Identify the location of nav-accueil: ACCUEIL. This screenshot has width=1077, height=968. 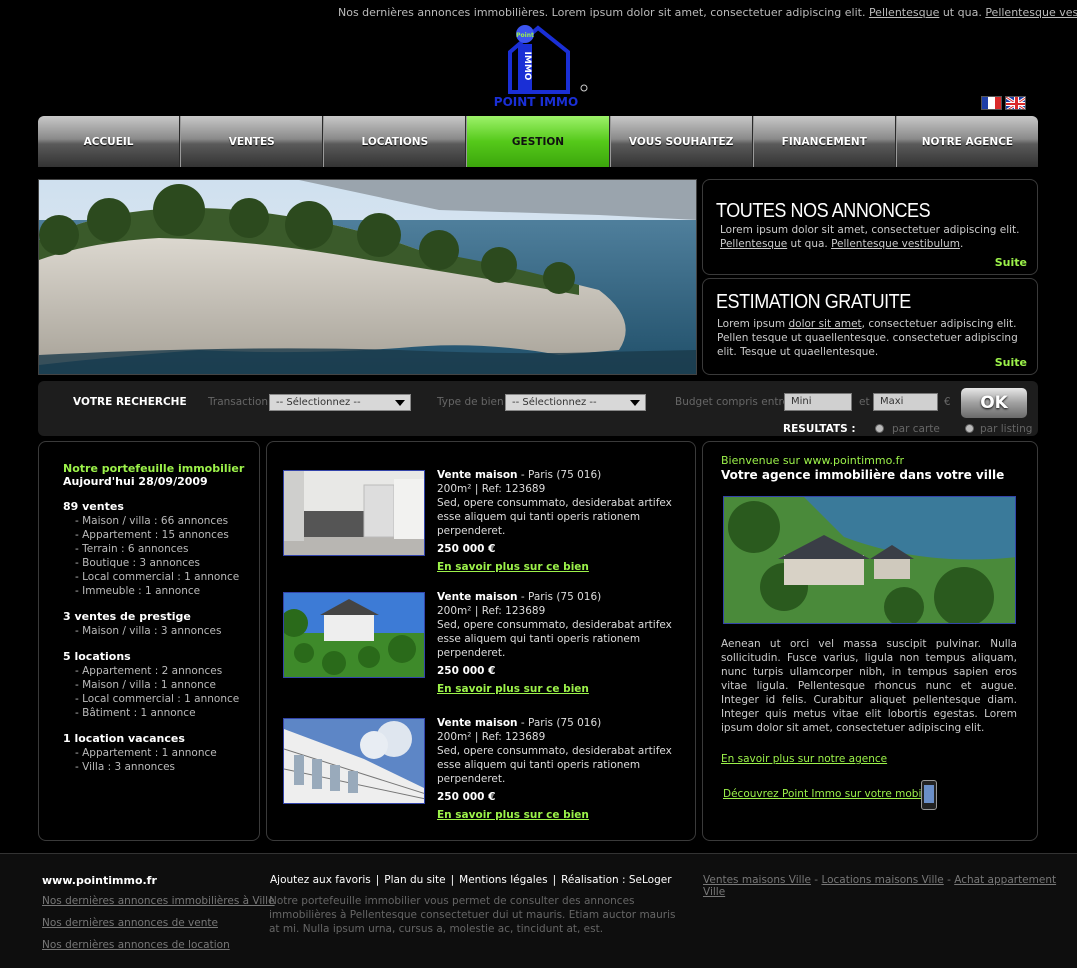
(109, 141).